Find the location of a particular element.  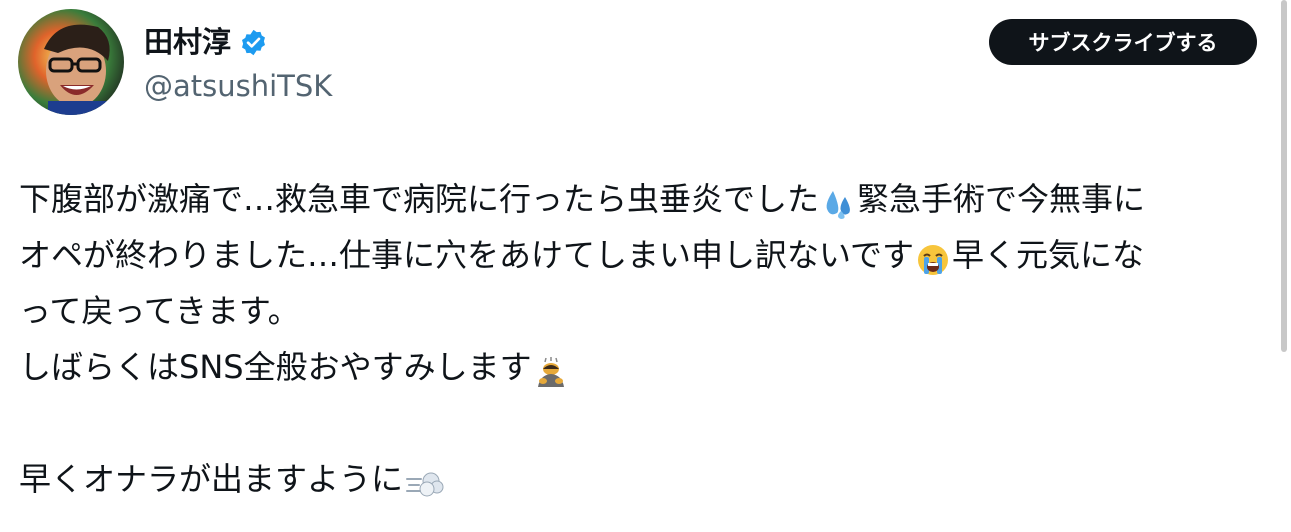

tweet-line-2: オペが終わりました…仕事に穴をあけてしまい申し訳ないです 早く元気にな is located at coordinates (644, 255).